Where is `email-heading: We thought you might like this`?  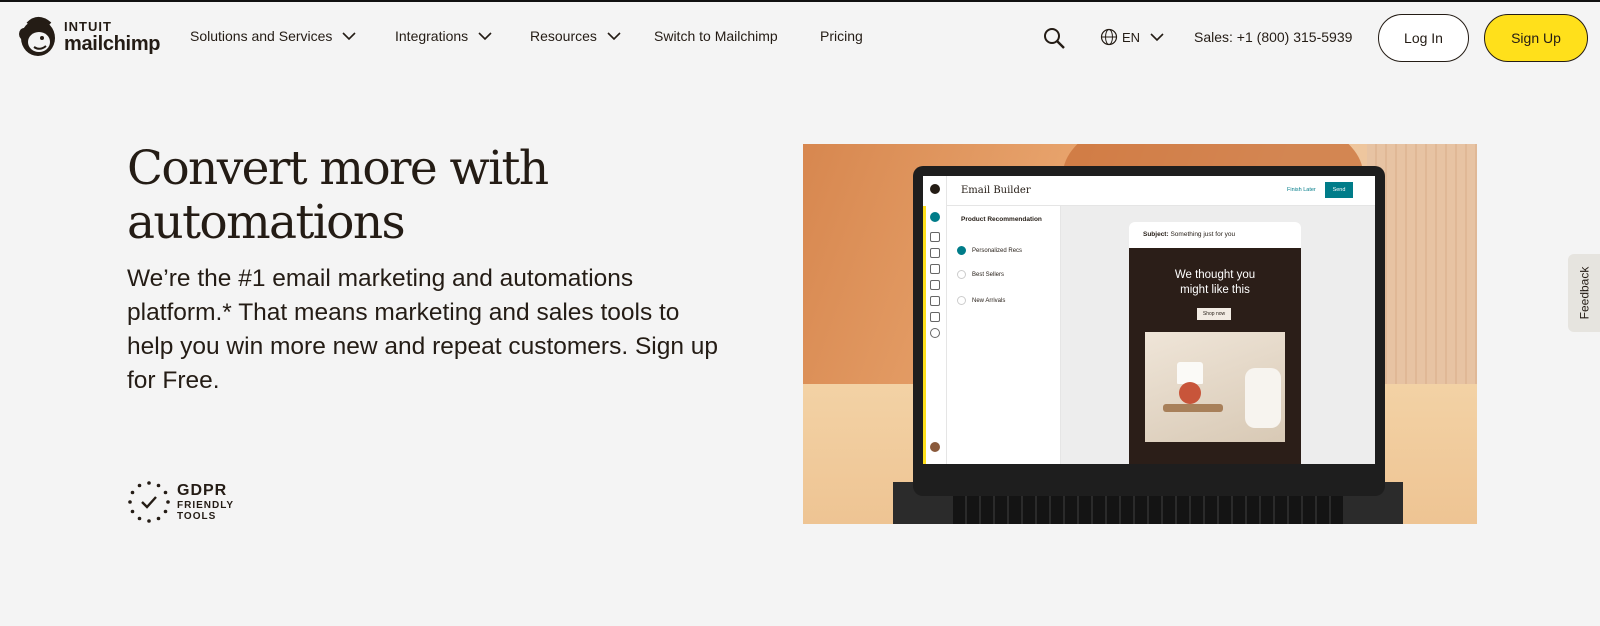 email-heading: We thought you might like this is located at coordinates (1215, 283).